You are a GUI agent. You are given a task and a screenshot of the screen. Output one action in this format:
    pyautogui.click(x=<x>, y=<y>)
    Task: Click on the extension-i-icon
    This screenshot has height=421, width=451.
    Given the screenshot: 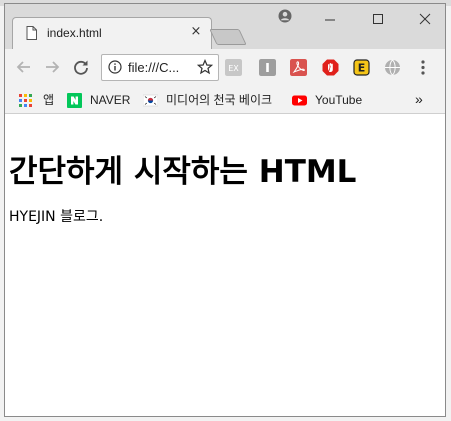 What is the action you would take?
    pyautogui.click(x=267, y=67)
    